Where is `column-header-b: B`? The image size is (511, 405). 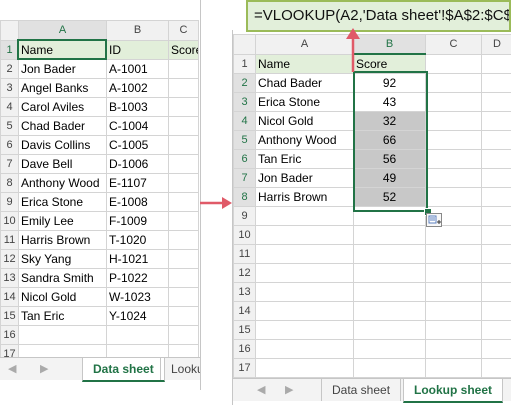 column-header-b: B is located at coordinates (389, 44).